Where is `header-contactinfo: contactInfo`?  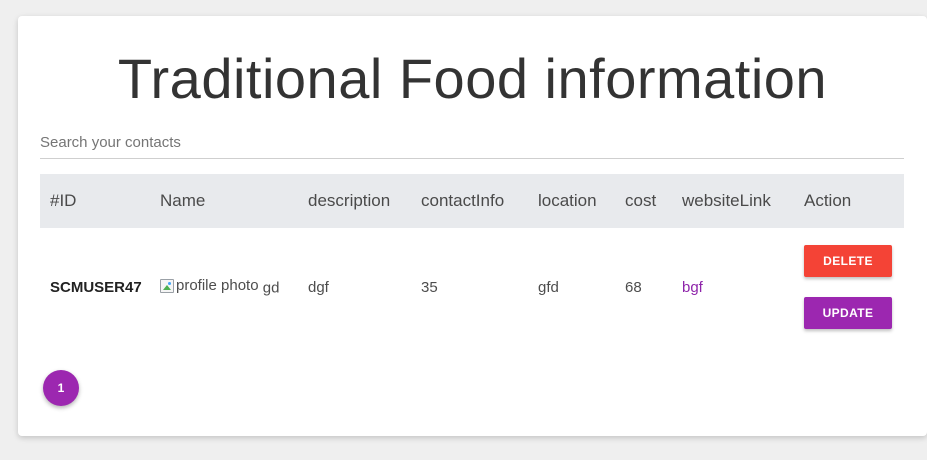 header-contactinfo: contactInfo is located at coordinates (463, 200).